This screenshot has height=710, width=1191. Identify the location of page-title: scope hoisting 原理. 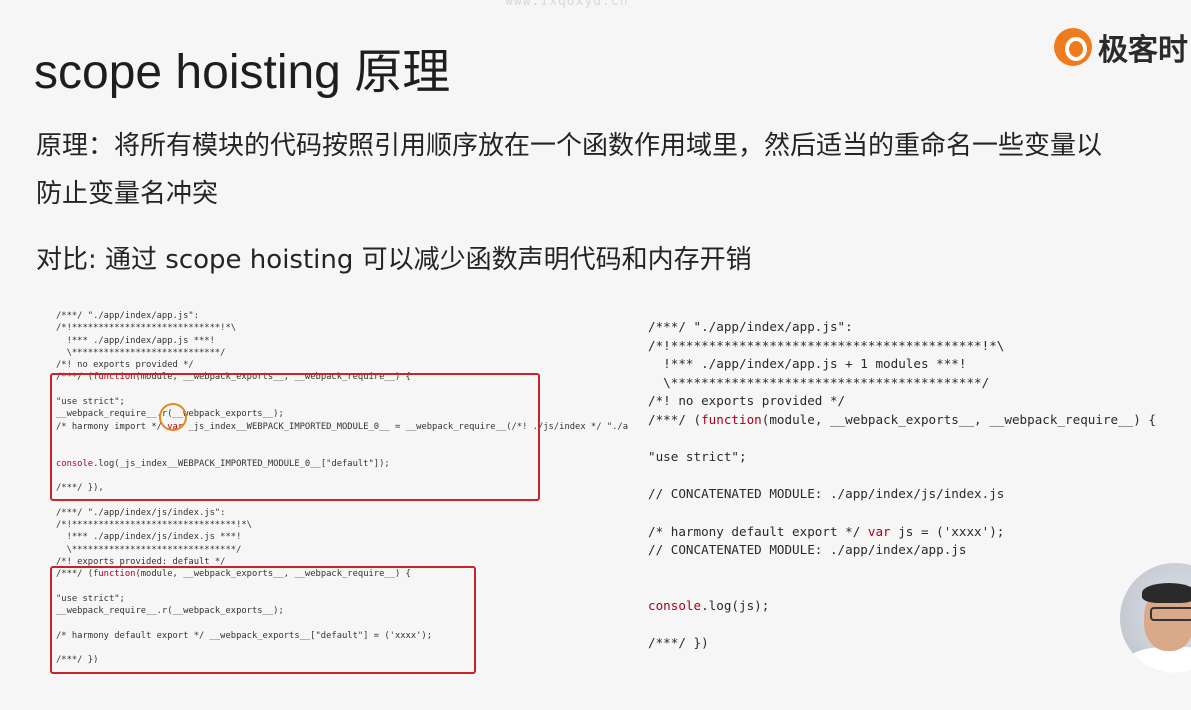
(242, 72).